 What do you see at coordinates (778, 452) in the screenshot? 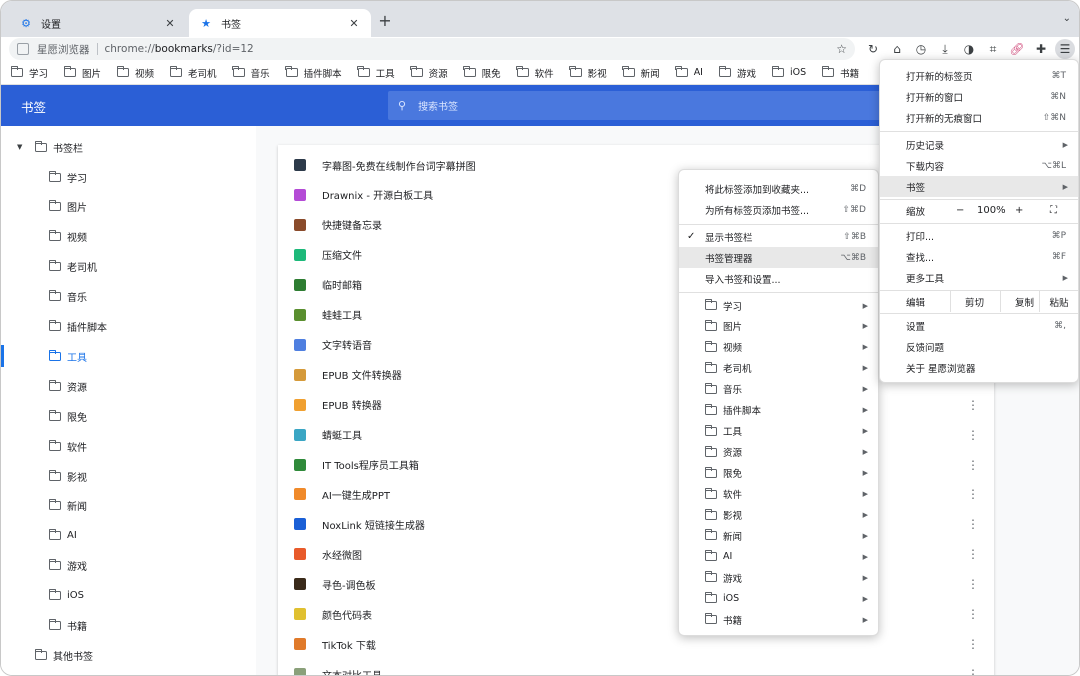
I see `submenu-folder-item: 资源 ▶` at bounding box center [778, 452].